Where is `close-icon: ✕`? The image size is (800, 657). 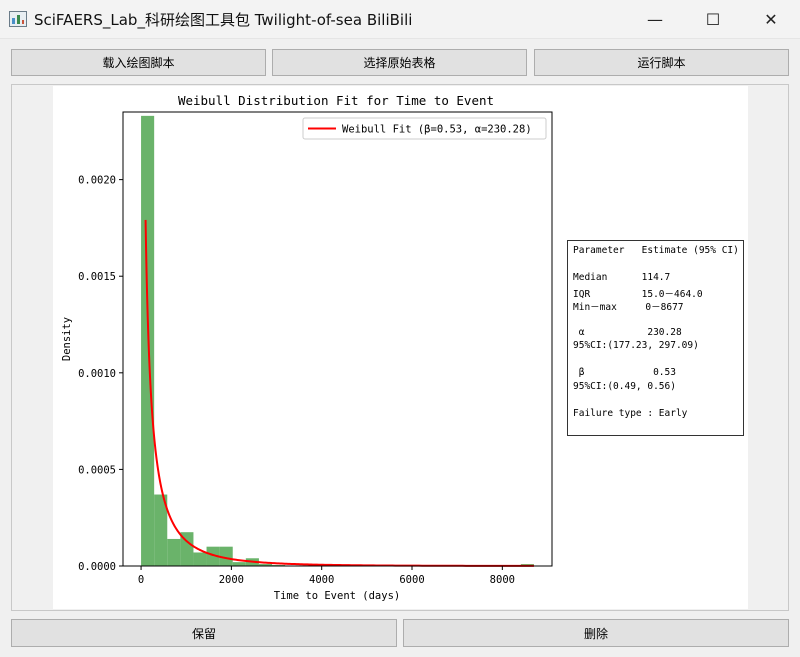
close-icon: ✕ is located at coordinates (771, 19).